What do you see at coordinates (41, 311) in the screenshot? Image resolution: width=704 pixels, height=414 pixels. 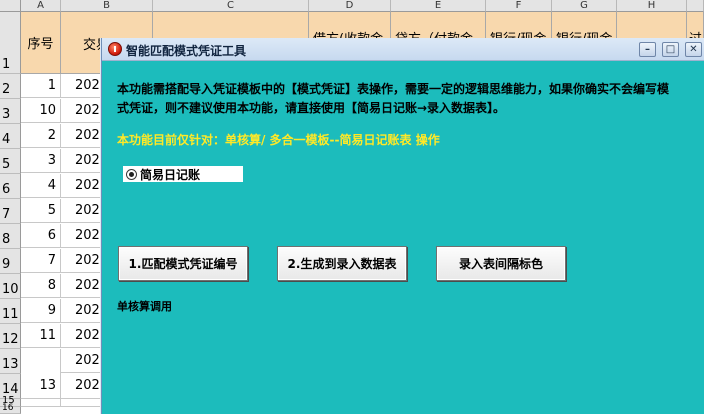 I see `cell-seq: 9` at bounding box center [41, 311].